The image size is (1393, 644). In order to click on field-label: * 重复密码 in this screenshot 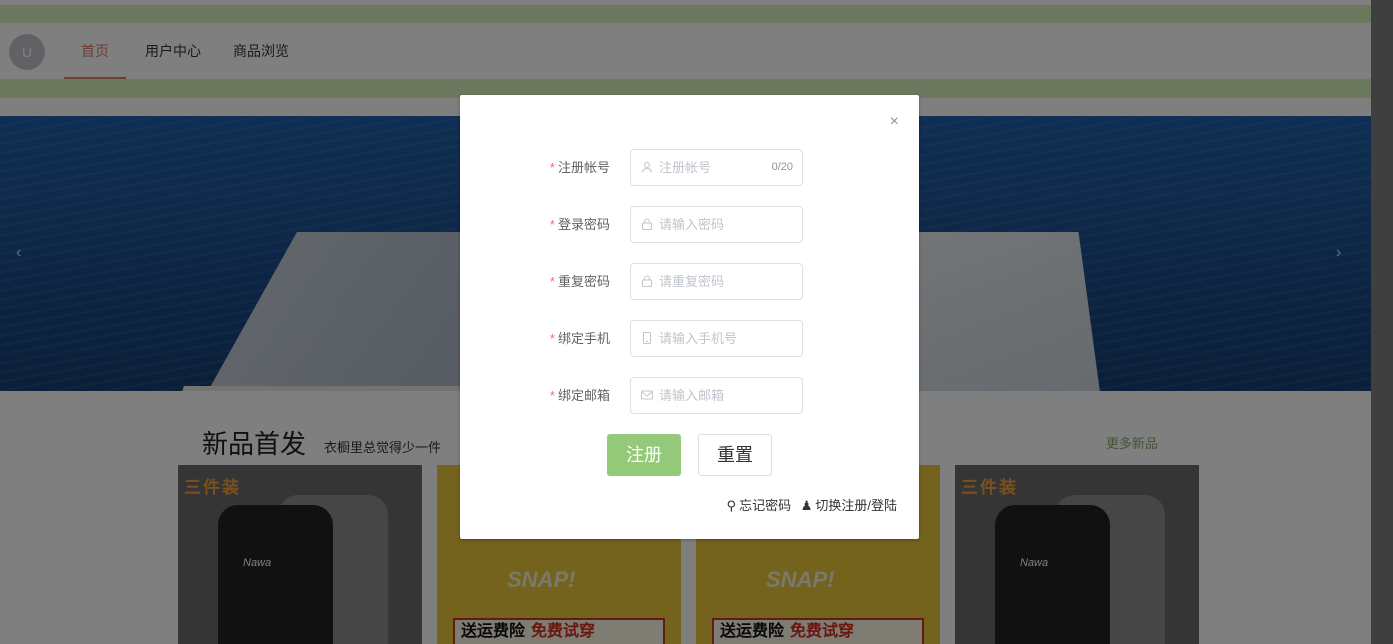, I will do `click(579, 281)`.